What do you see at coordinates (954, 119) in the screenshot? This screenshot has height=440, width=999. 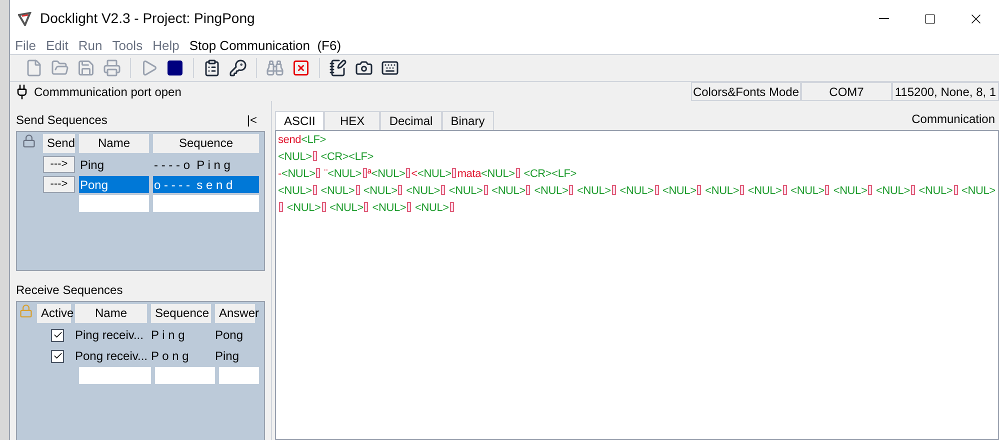 I see `communication-label: Communication` at bounding box center [954, 119].